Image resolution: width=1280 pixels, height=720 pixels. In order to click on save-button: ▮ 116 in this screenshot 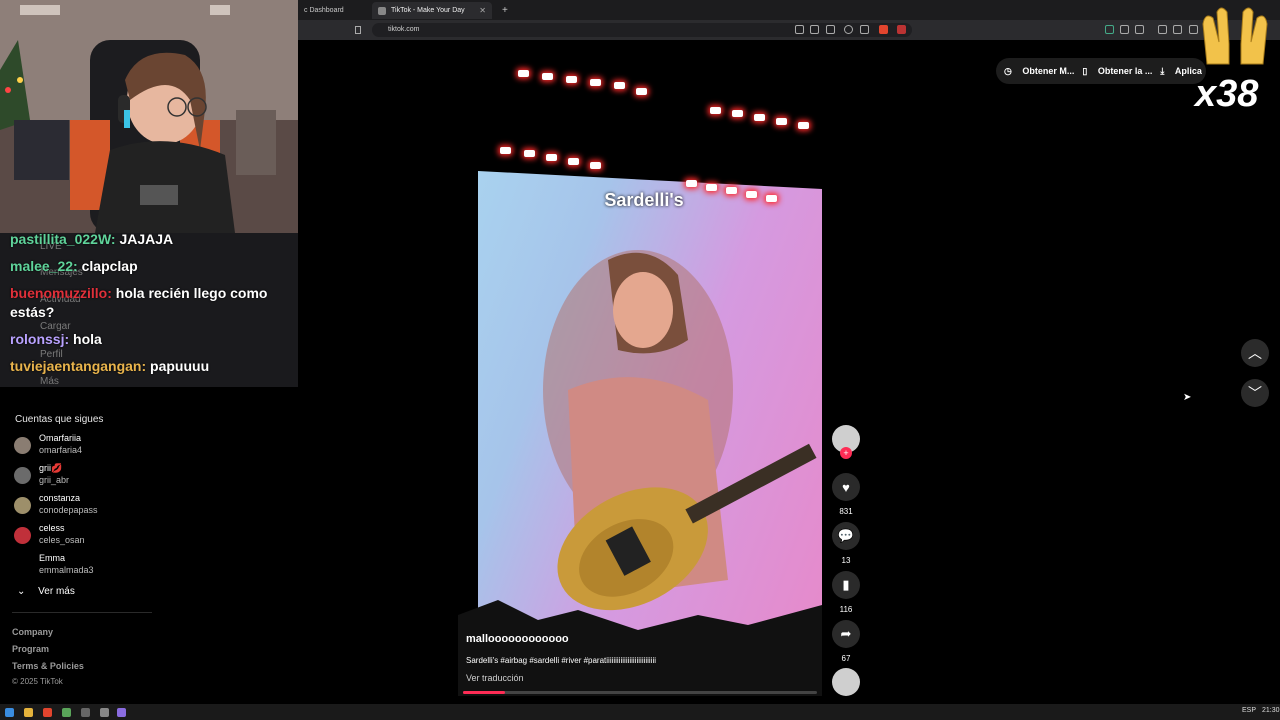, I will do `click(846, 592)`.